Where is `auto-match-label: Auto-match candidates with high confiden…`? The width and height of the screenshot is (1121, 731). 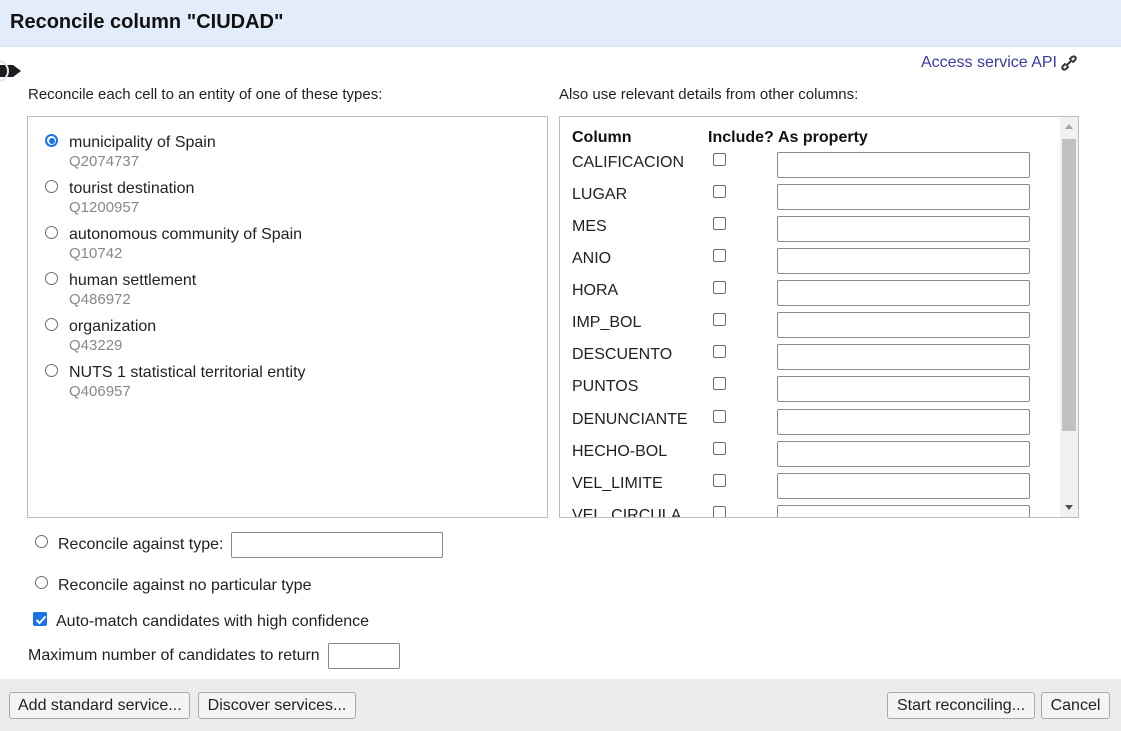 auto-match-label: Auto-match candidates with high confiden… is located at coordinates (213, 621).